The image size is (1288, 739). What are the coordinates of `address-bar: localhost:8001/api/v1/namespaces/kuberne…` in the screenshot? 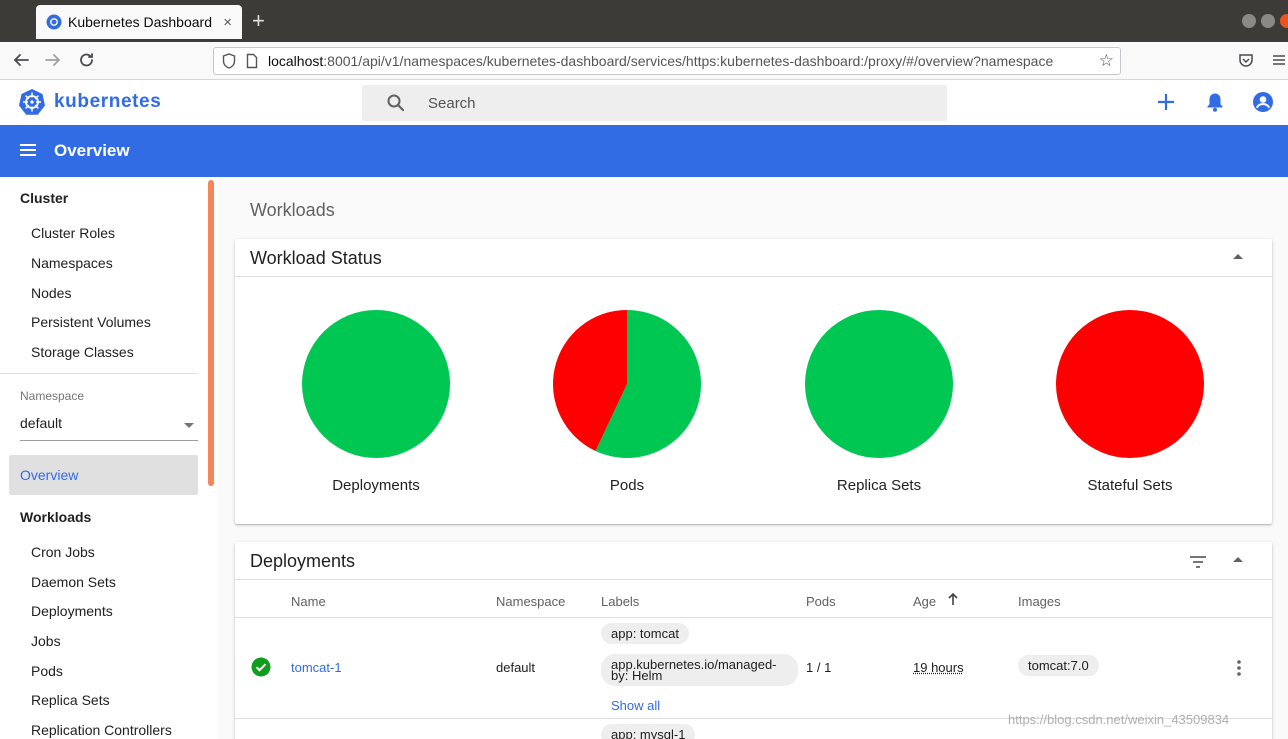 It's located at (667, 61).